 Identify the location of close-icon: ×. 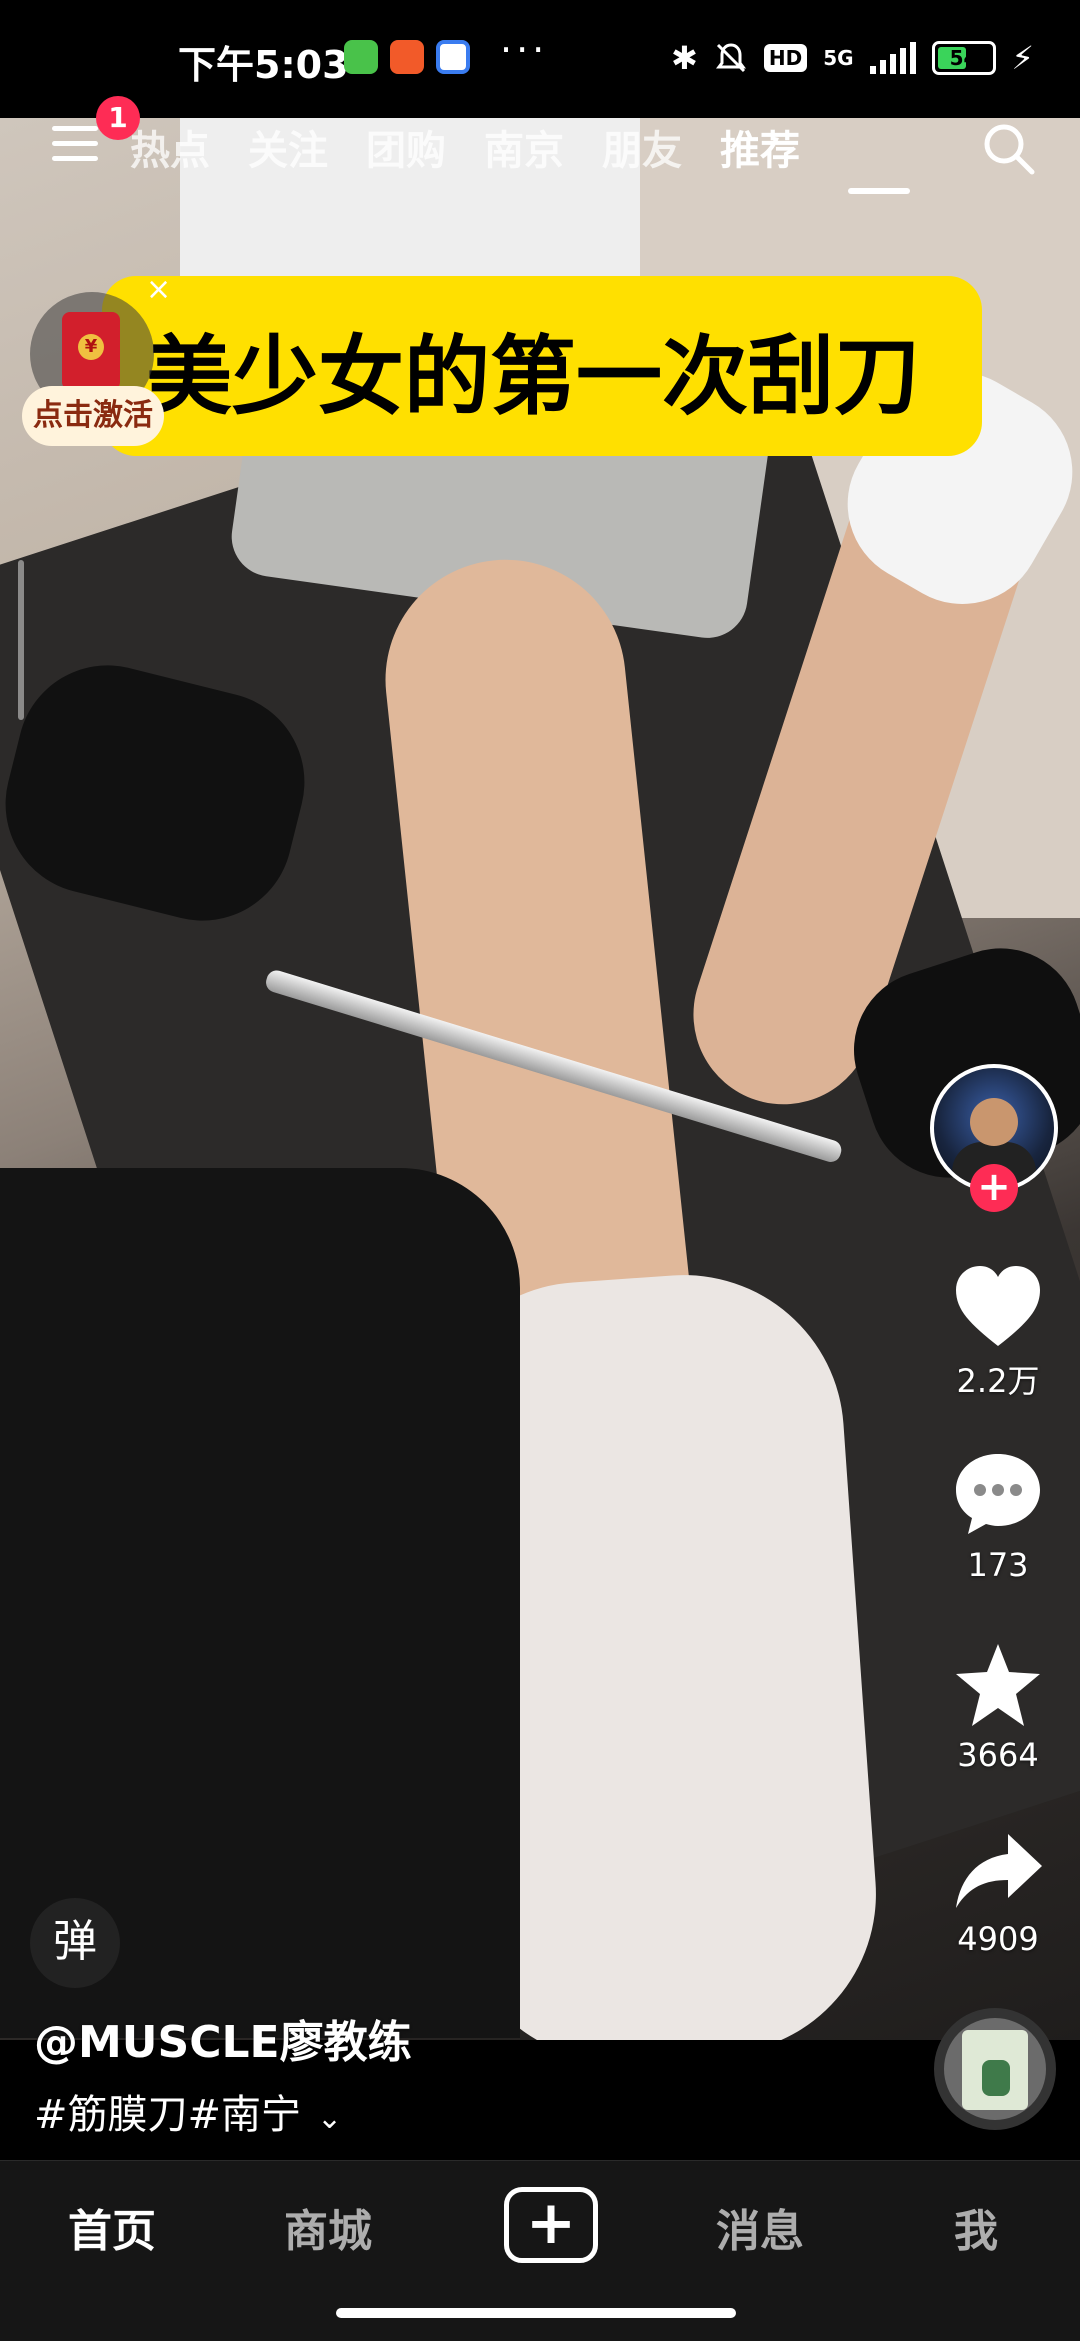
(158, 289).